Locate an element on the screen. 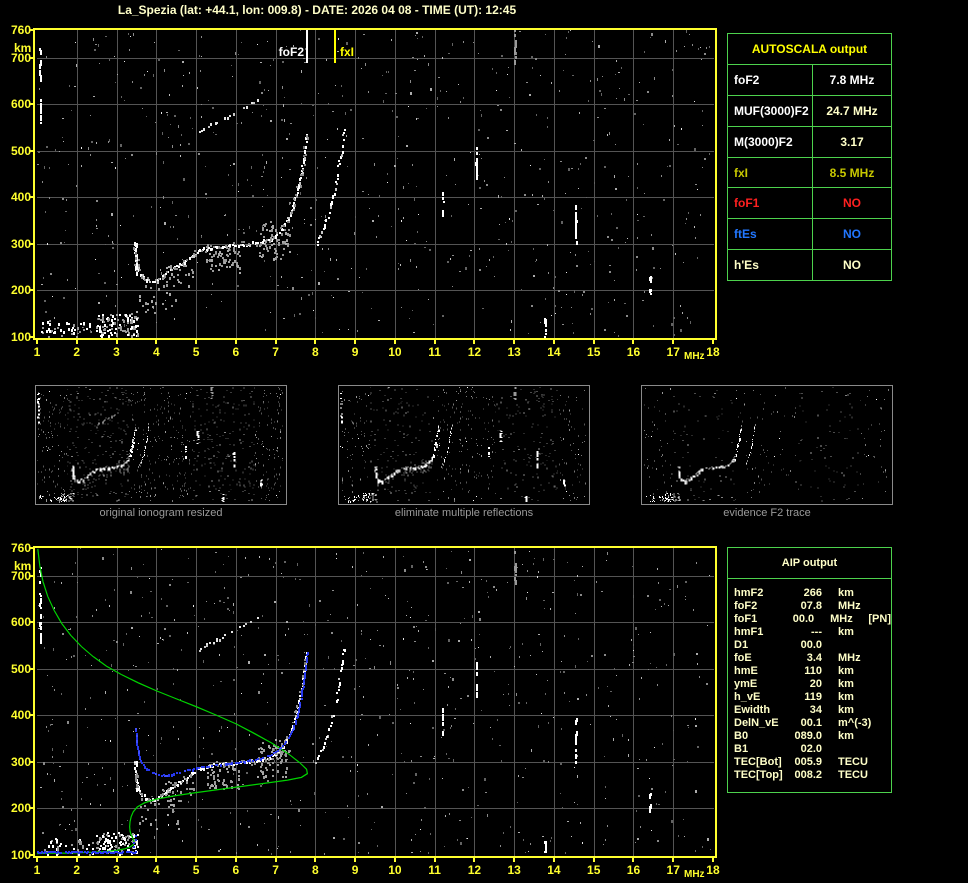  autoscala-row-label: ftEs is located at coordinates (770, 234).